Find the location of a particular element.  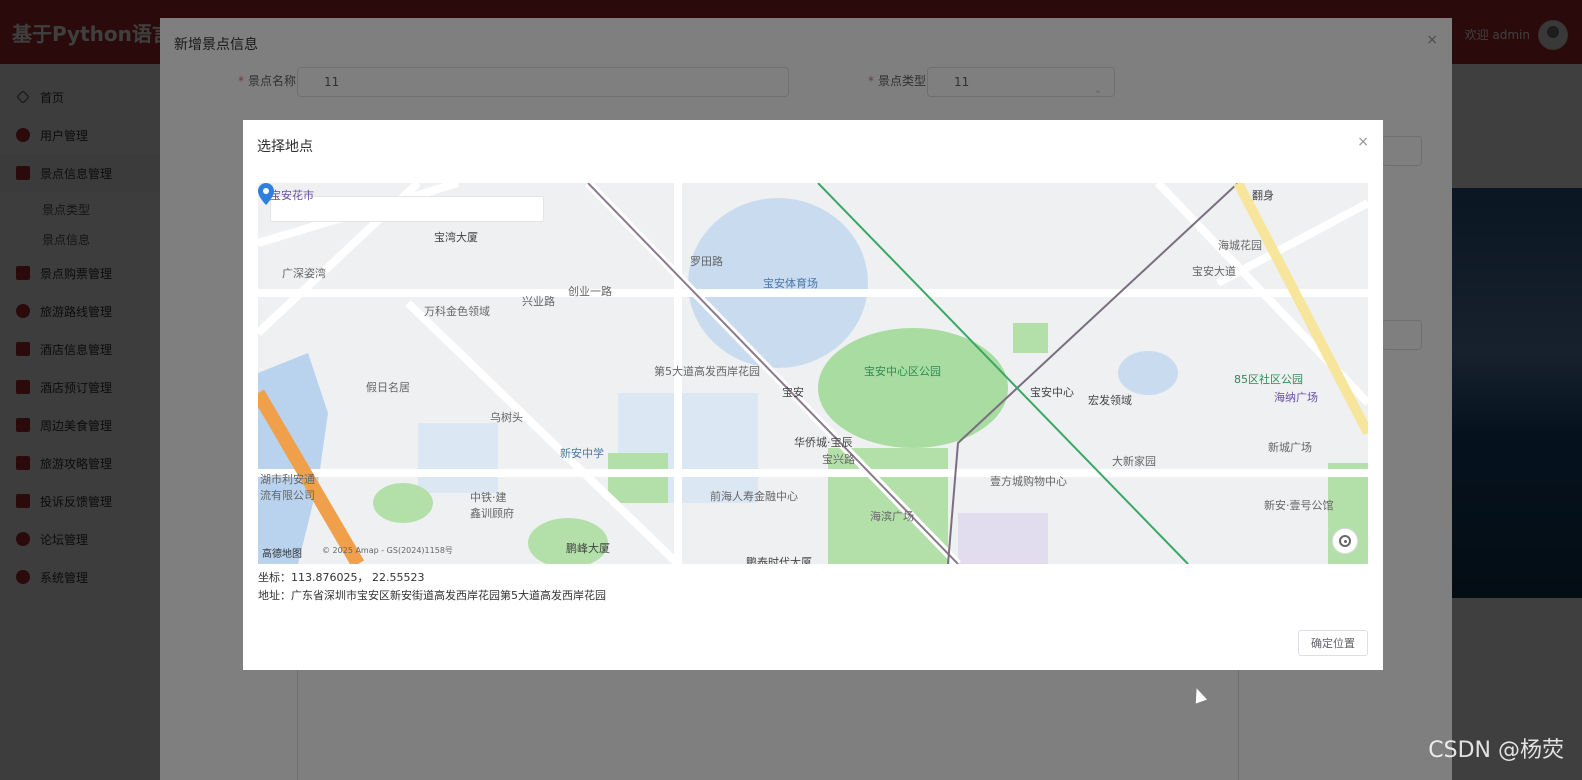

map-label: 假日名居 is located at coordinates (388, 387).